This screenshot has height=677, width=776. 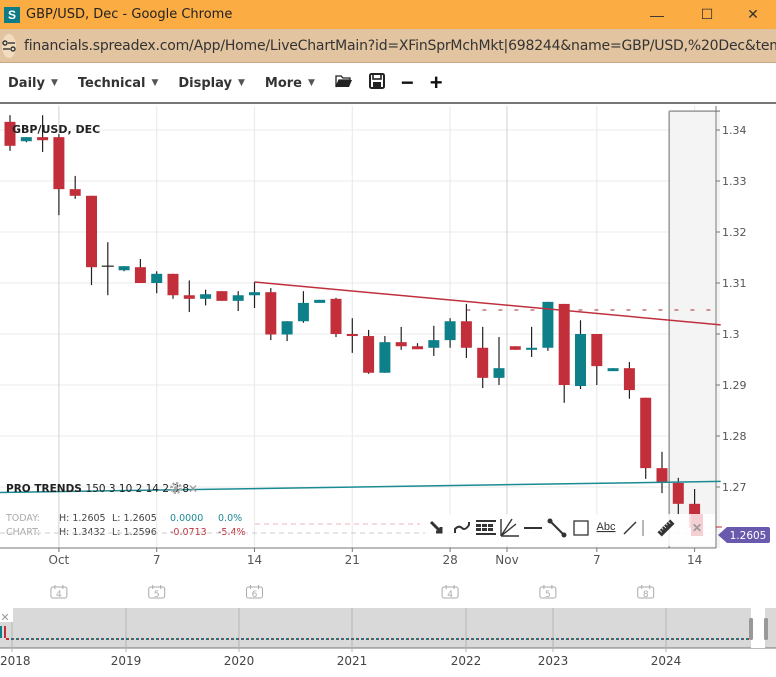 I want to click on close-button: ✕, so click(x=753, y=14).